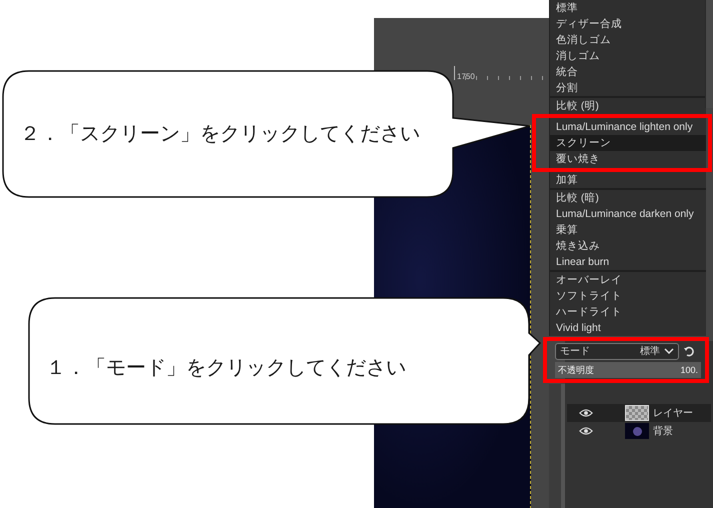 The height and width of the screenshot is (508, 713). What do you see at coordinates (628, 214) in the screenshot?
I see `menu-item: Luma/Luminance darken only` at bounding box center [628, 214].